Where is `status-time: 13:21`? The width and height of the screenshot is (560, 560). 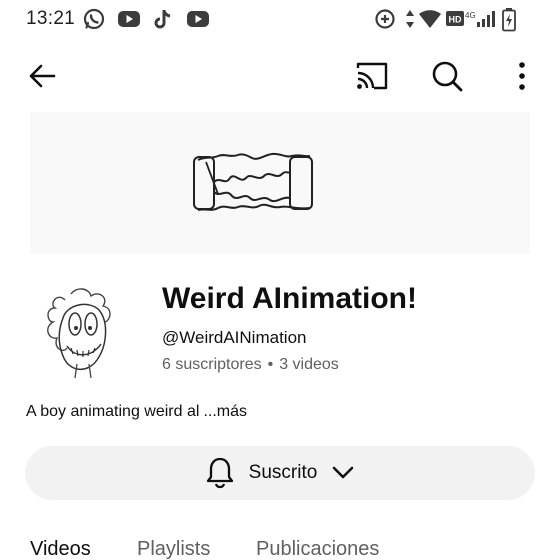 status-time: 13:21 is located at coordinates (51, 18).